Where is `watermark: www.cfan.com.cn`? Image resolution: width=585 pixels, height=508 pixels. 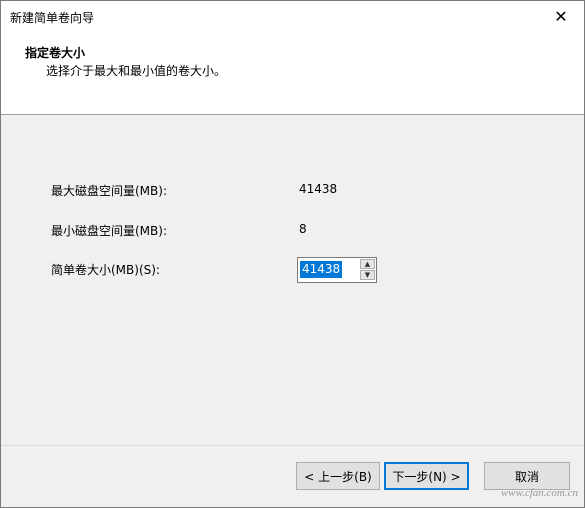
watermark: www.cfan.com.cn is located at coordinates (539, 493).